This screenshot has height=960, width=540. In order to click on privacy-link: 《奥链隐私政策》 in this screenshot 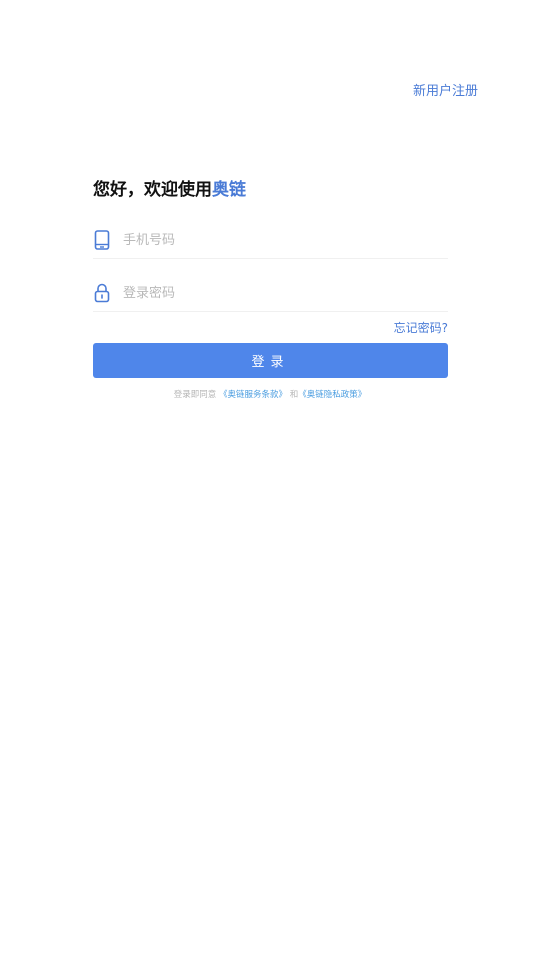, I will do `click(332, 395)`.